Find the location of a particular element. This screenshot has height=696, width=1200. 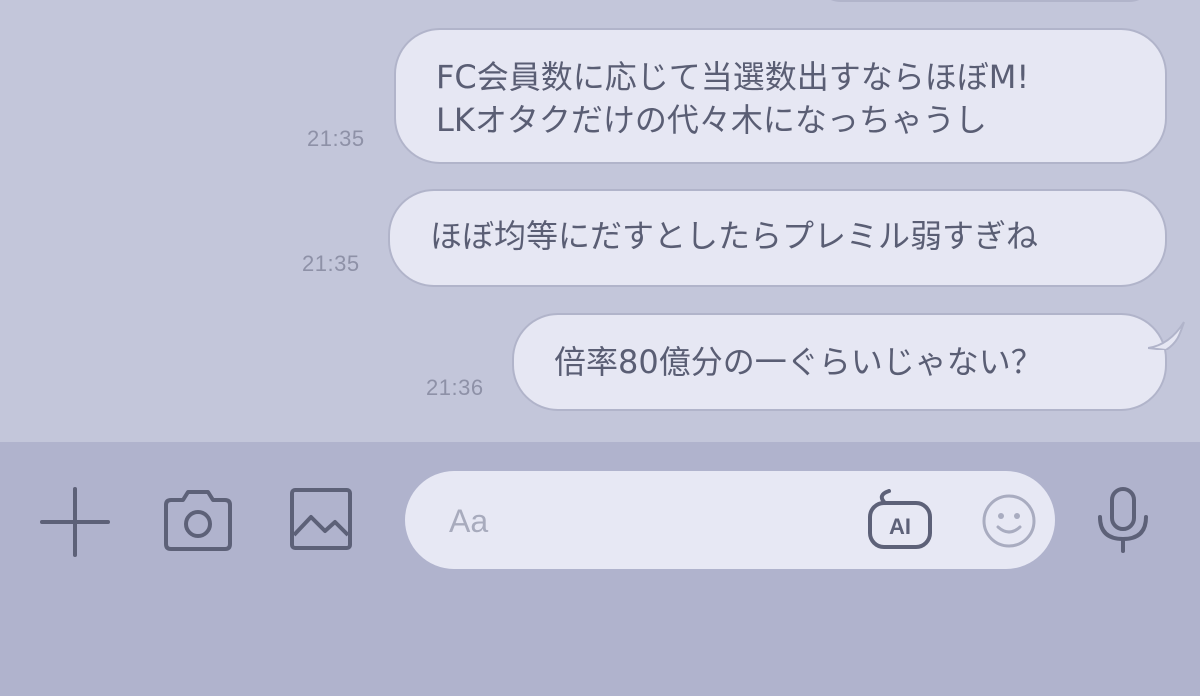

image-icon is located at coordinates (321, 519).